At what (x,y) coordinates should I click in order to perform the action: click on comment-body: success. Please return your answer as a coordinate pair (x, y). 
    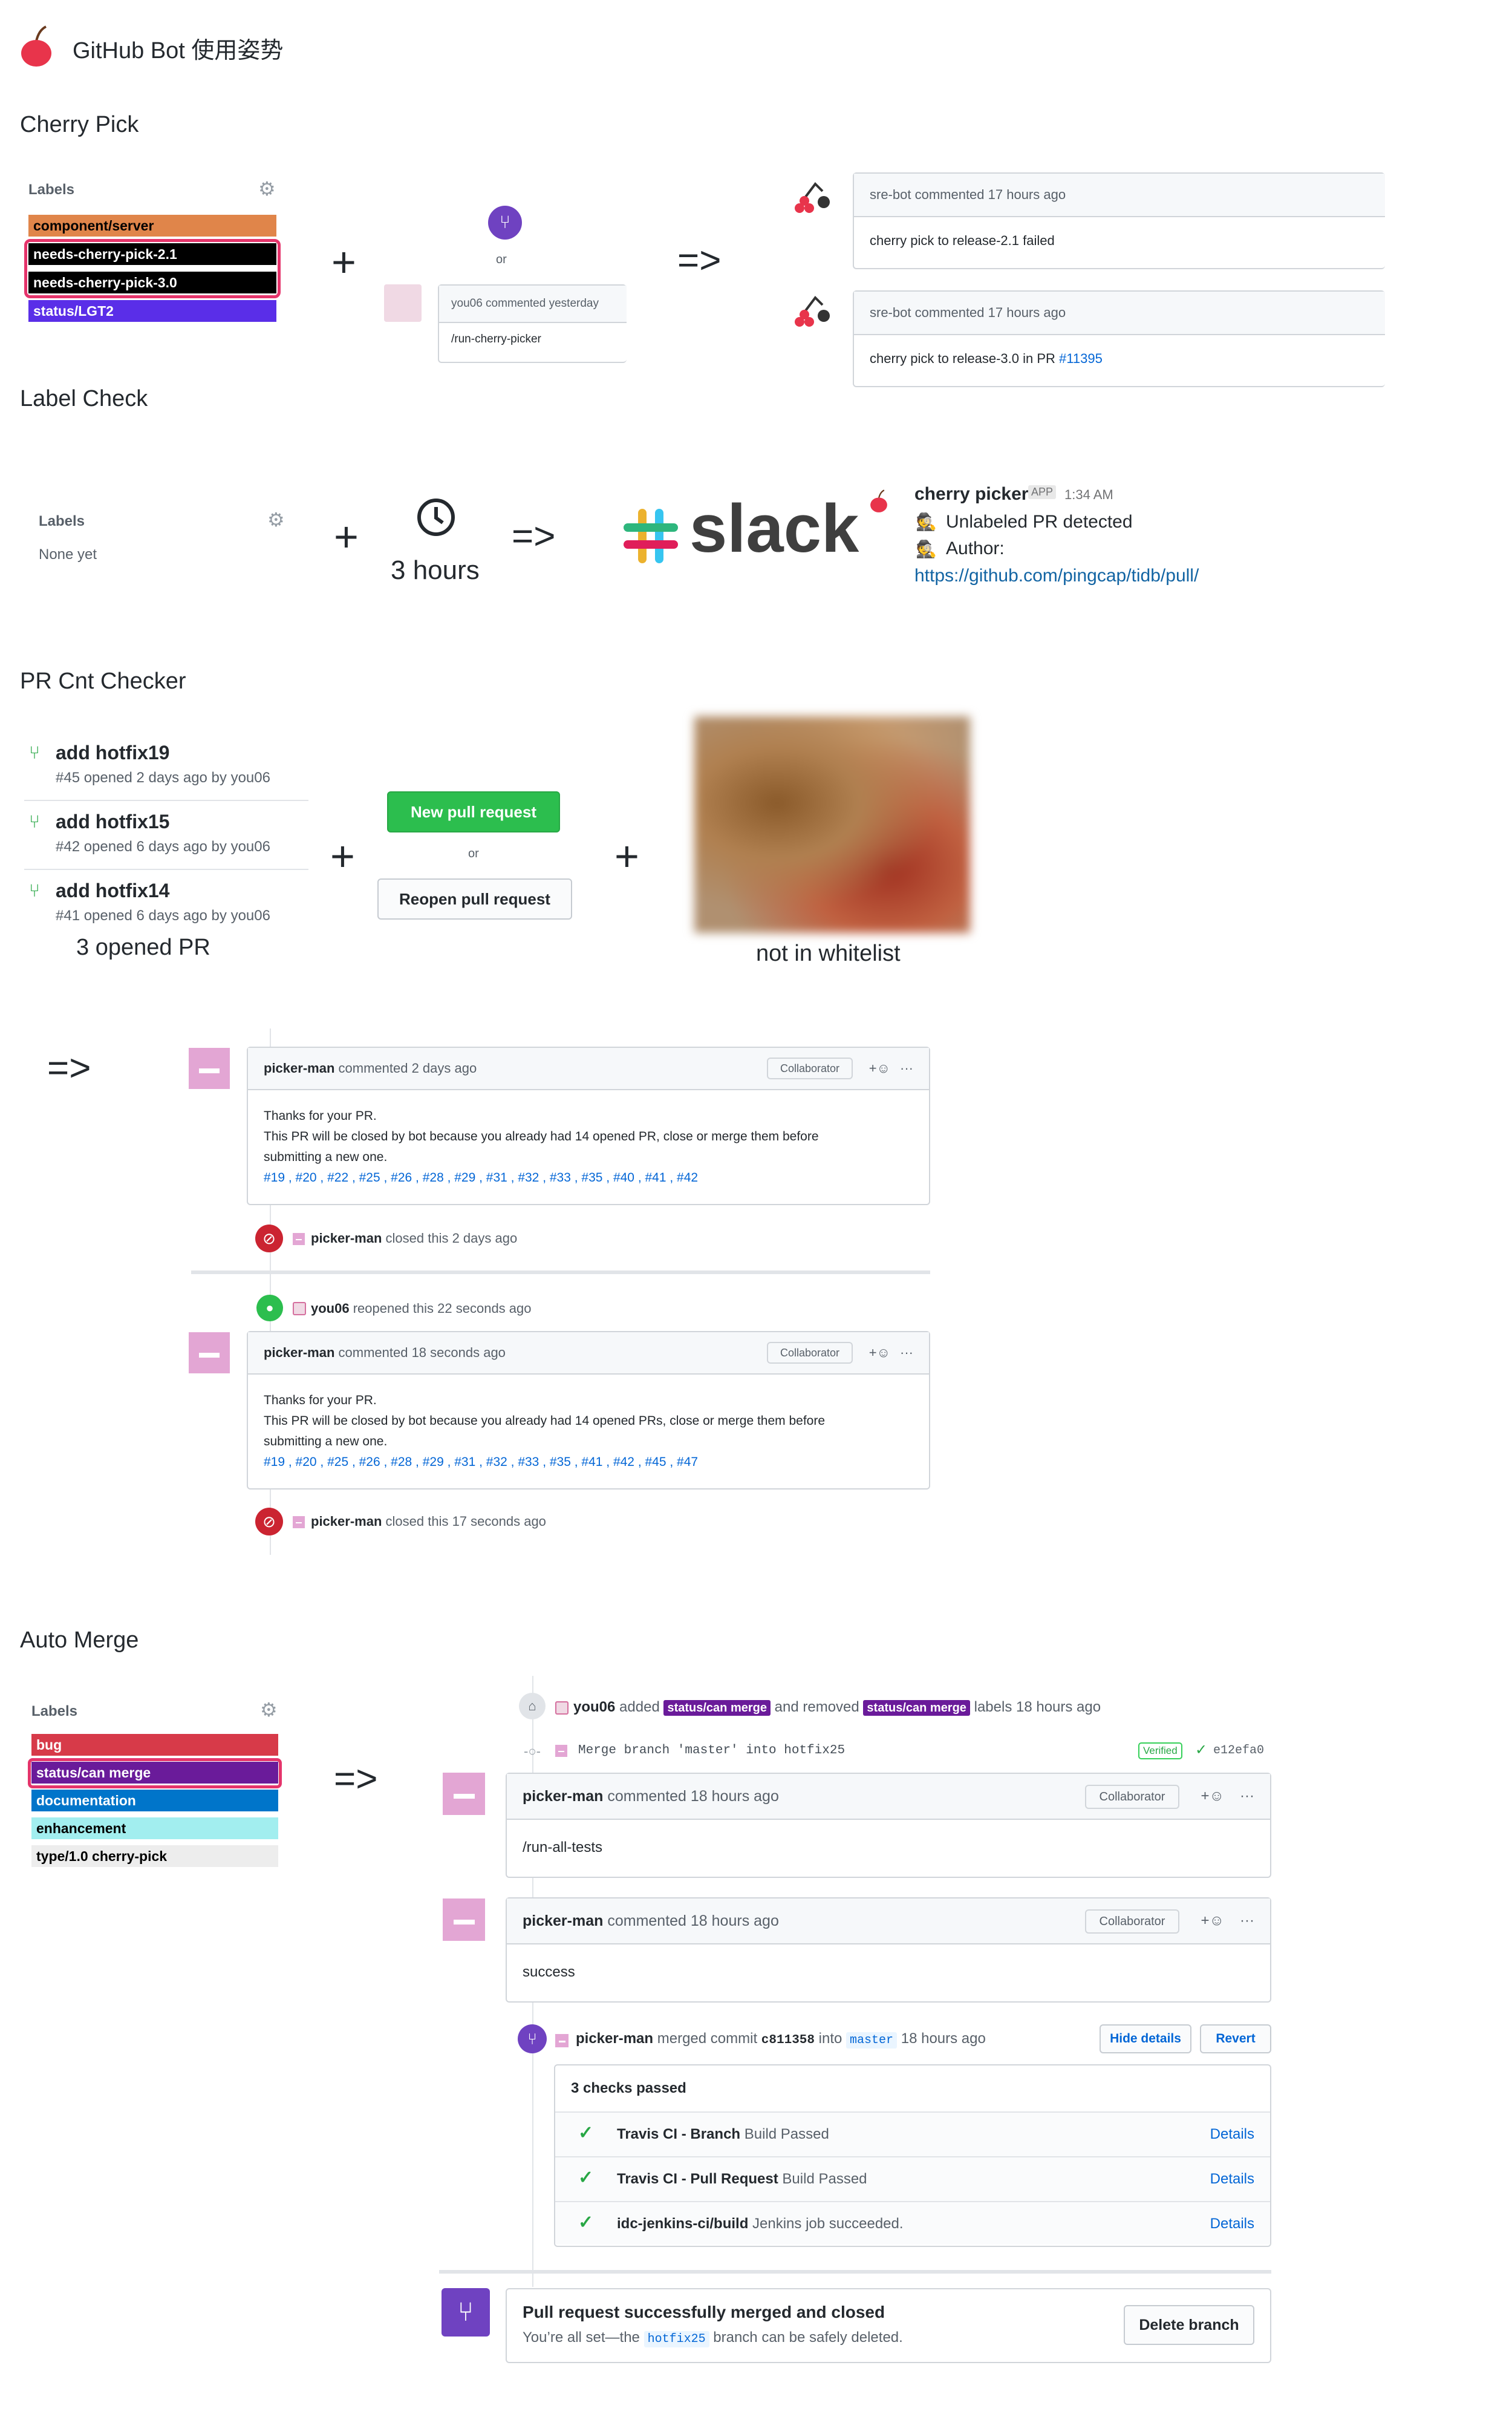
    Looking at the image, I should click on (549, 1972).